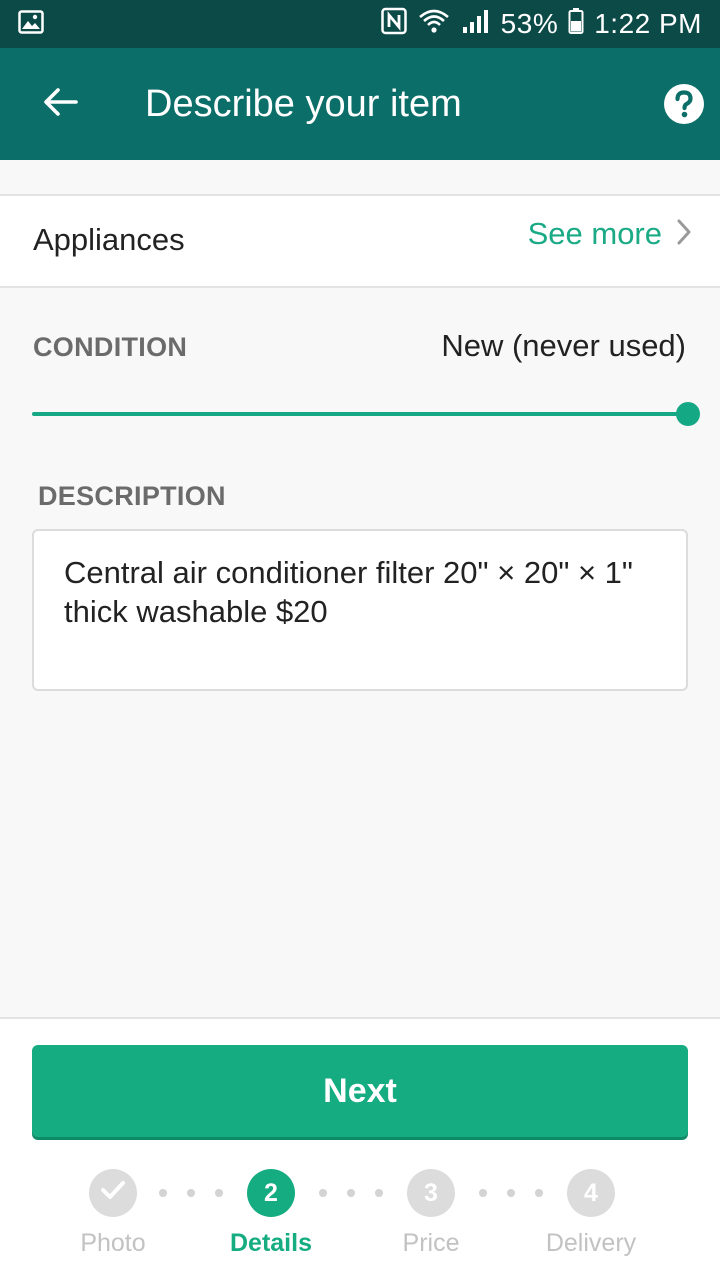 This screenshot has width=720, height=1280. Describe the element at coordinates (360, 1091) in the screenshot. I see `next-button: Next` at that location.